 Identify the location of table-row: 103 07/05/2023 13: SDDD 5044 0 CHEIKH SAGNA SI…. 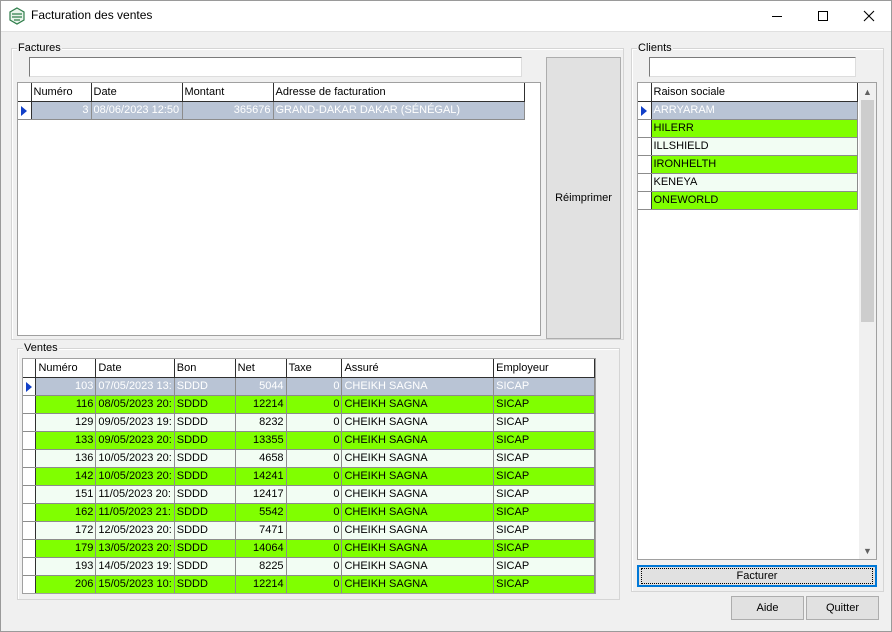
(309, 386).